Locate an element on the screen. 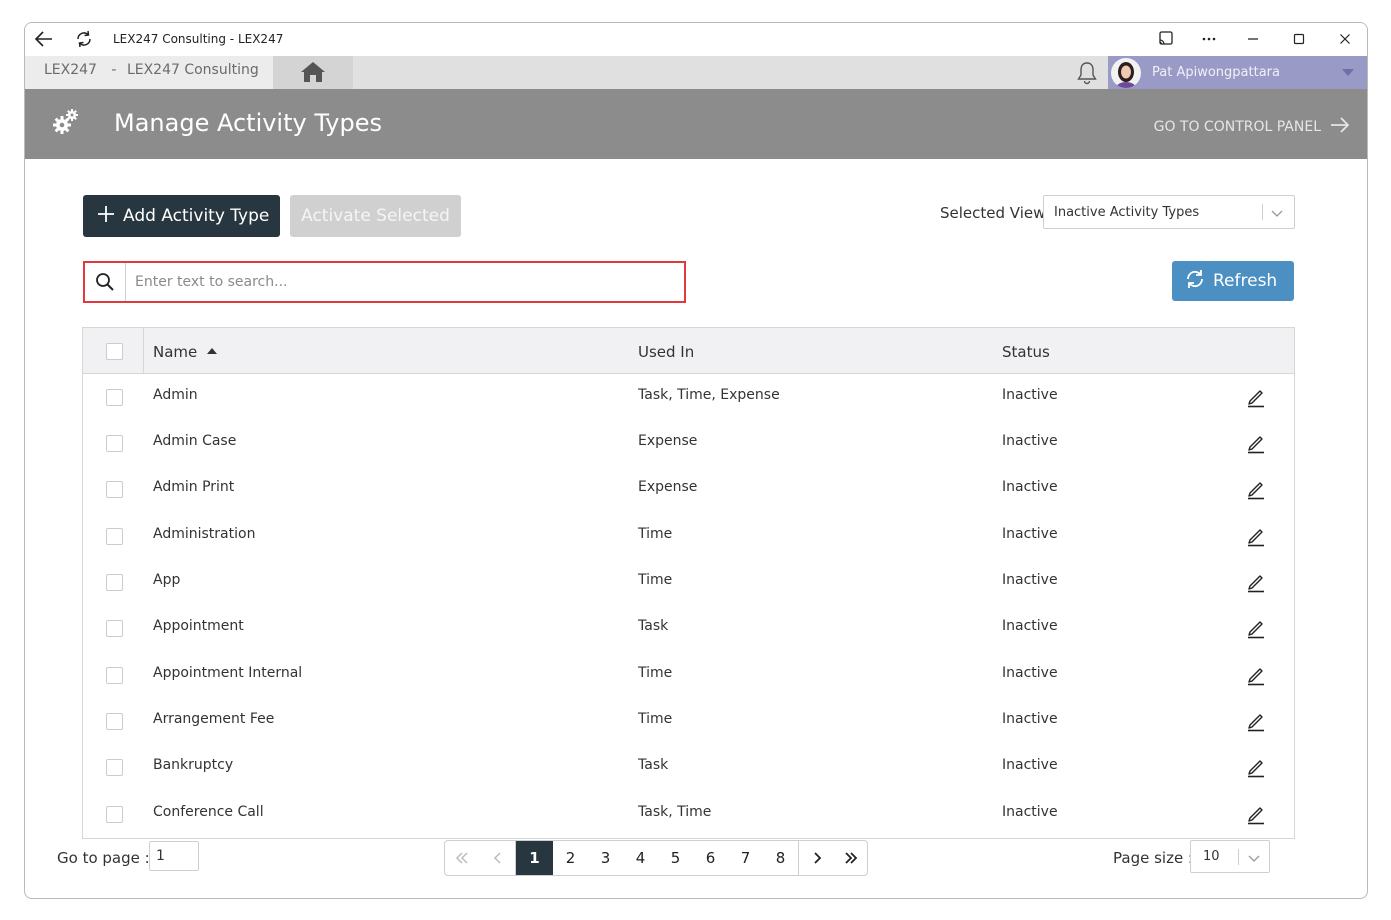 The height and width of the screenshot is (920, 1391). avatar is located at coordinates (1126, 73).